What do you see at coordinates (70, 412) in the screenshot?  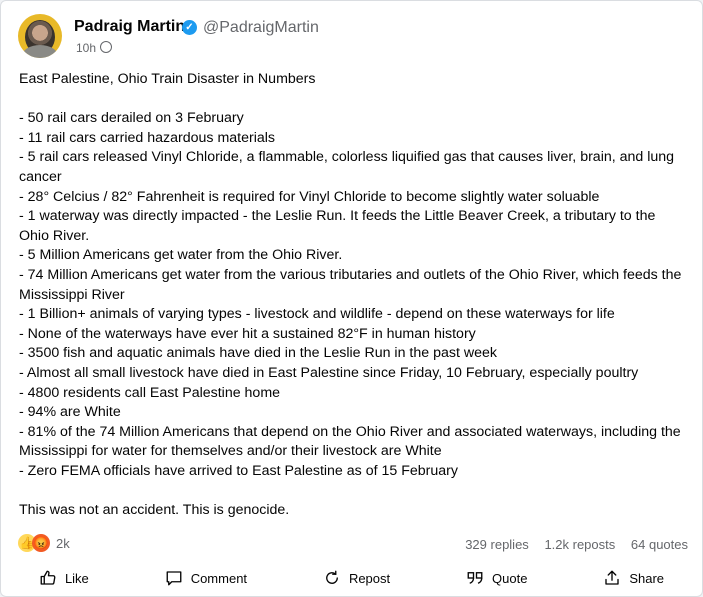 I see `post-item: - 94% are White` at bounding box center [70, 412].